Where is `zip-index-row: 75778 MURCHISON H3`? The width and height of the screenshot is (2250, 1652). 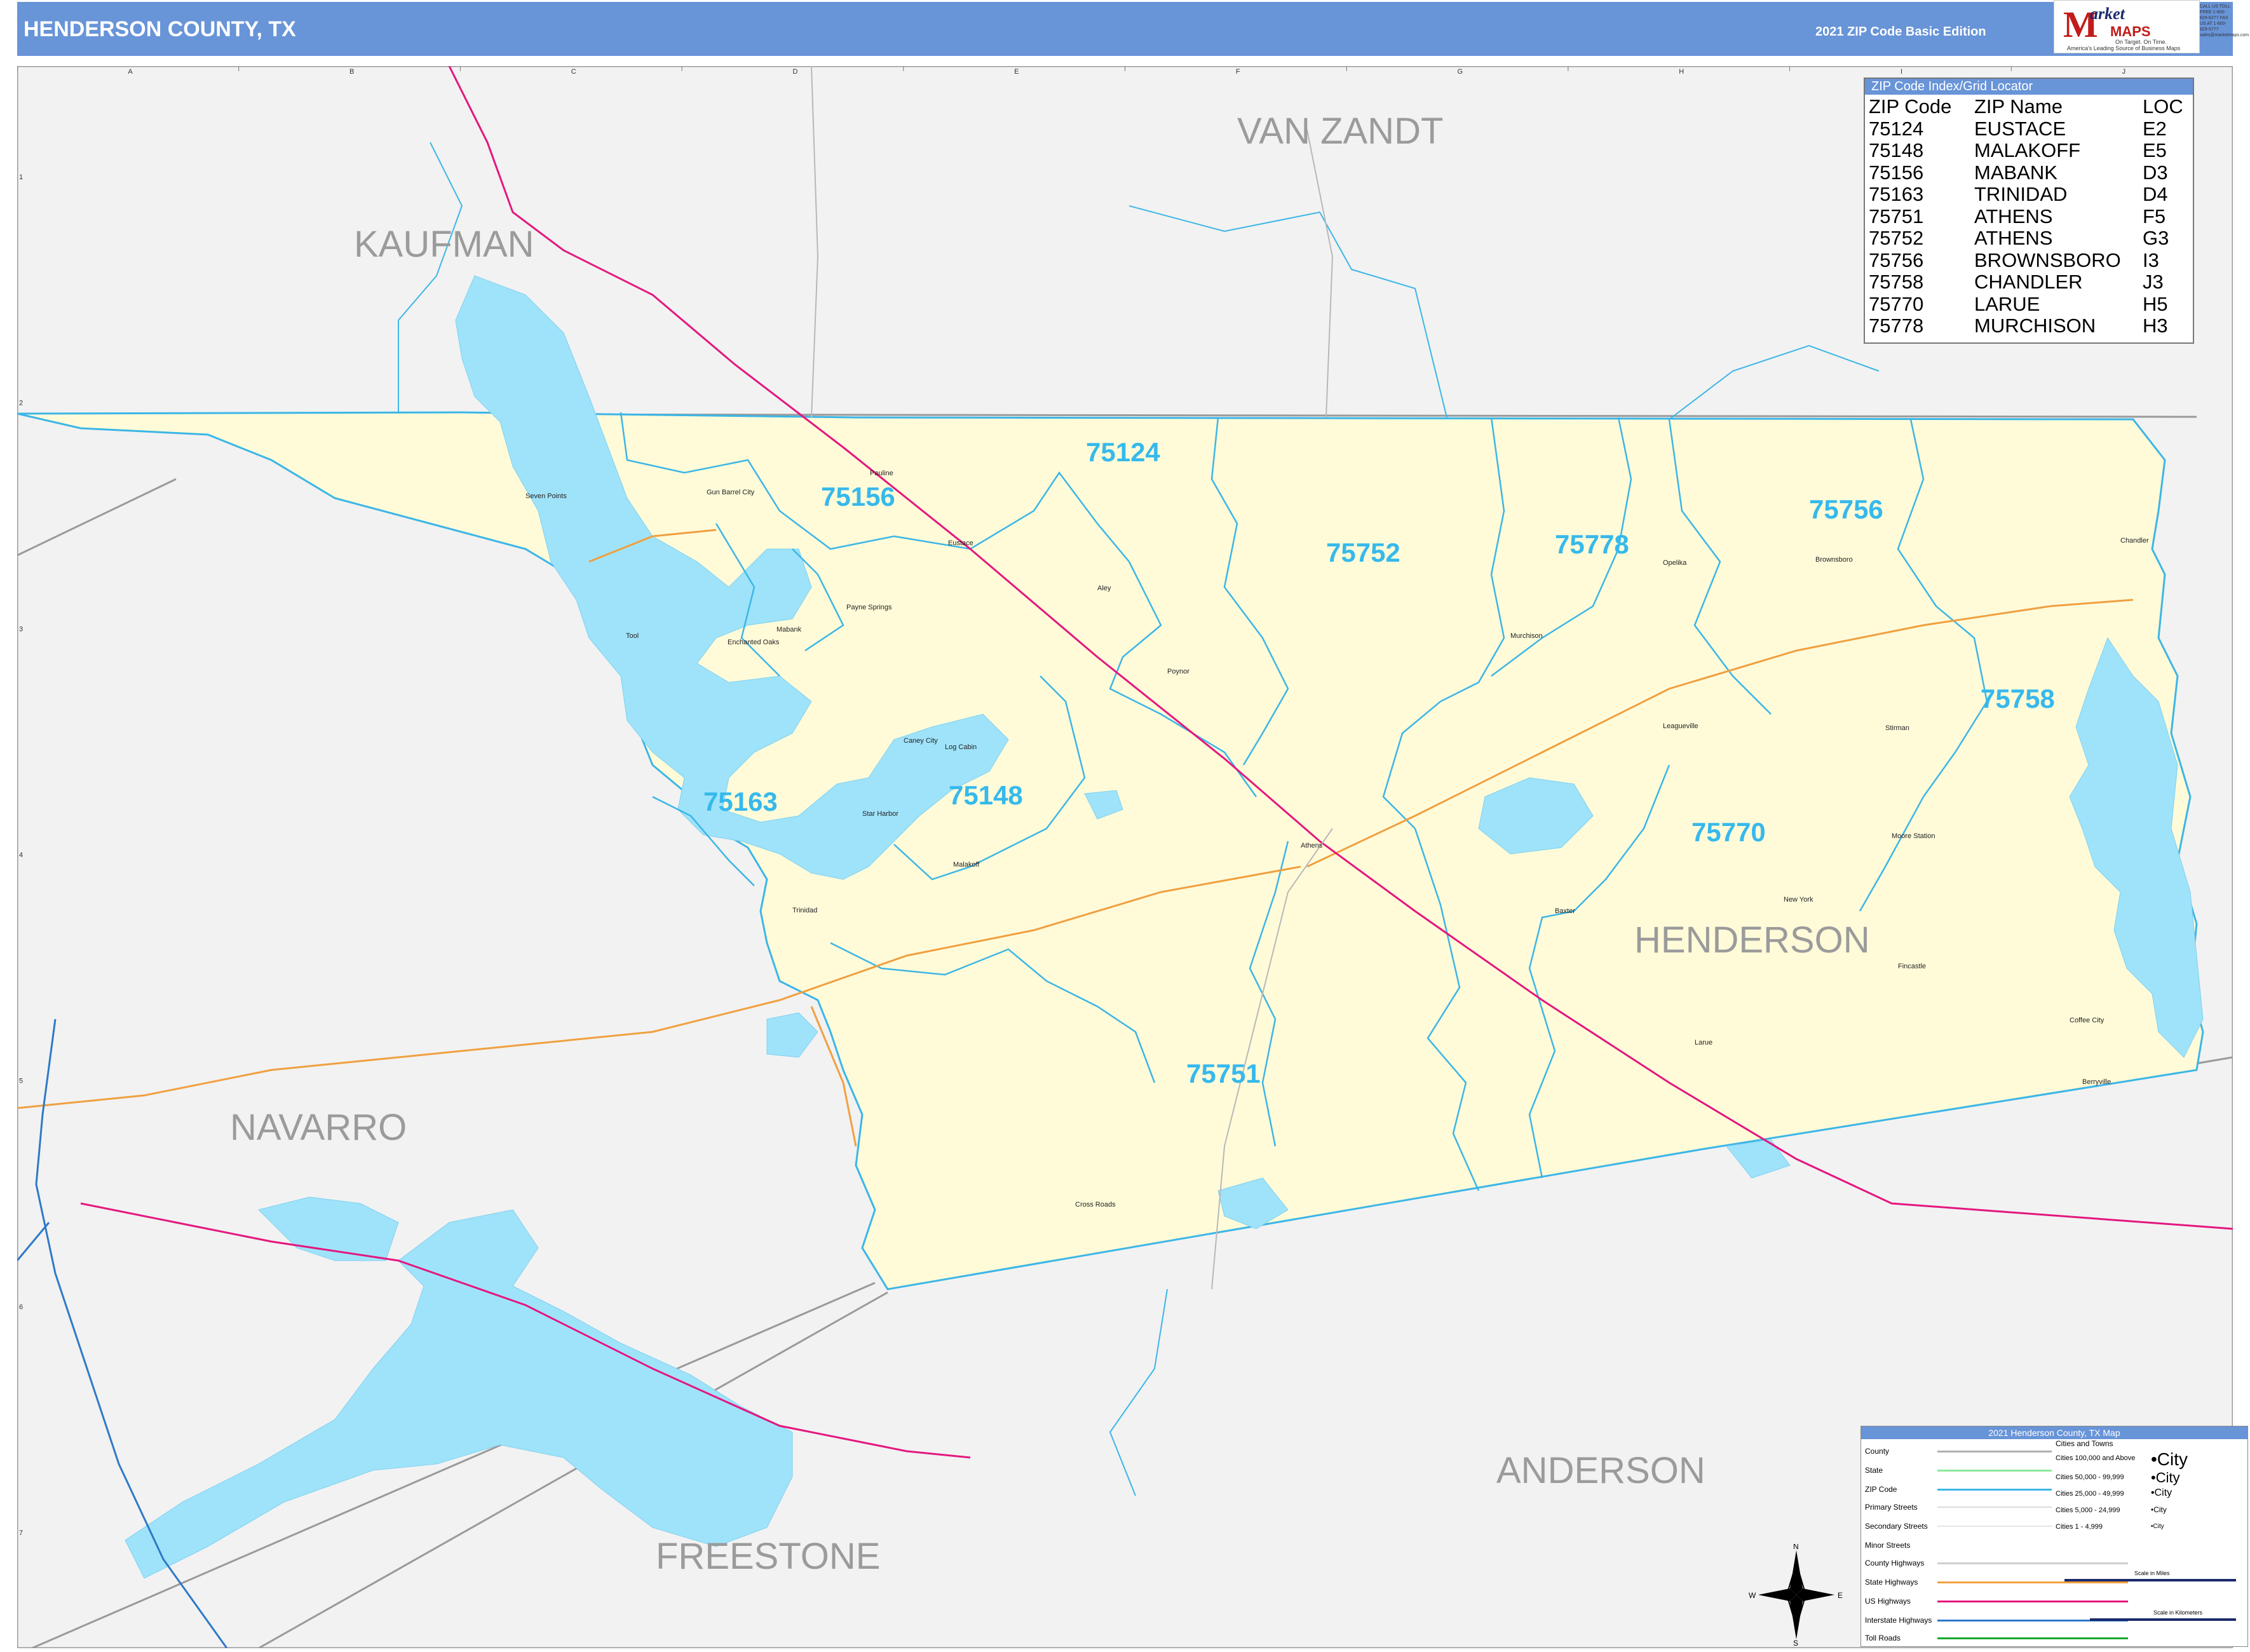 zip-index-row: 75778 MURCHISON H3 is located at coordinates (2026, 326).